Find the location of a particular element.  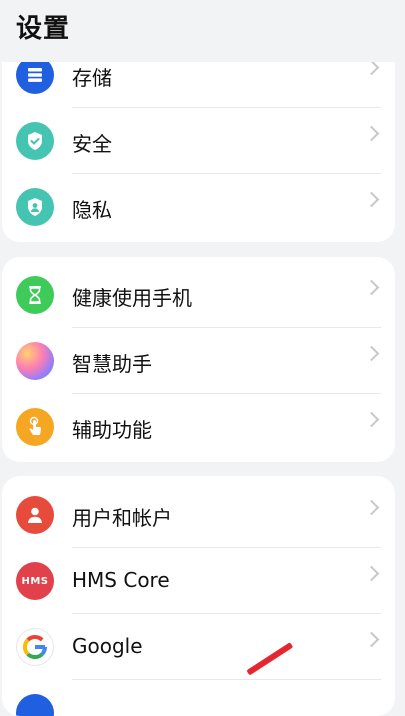

storage-icon is located at coordinates (35, 78).